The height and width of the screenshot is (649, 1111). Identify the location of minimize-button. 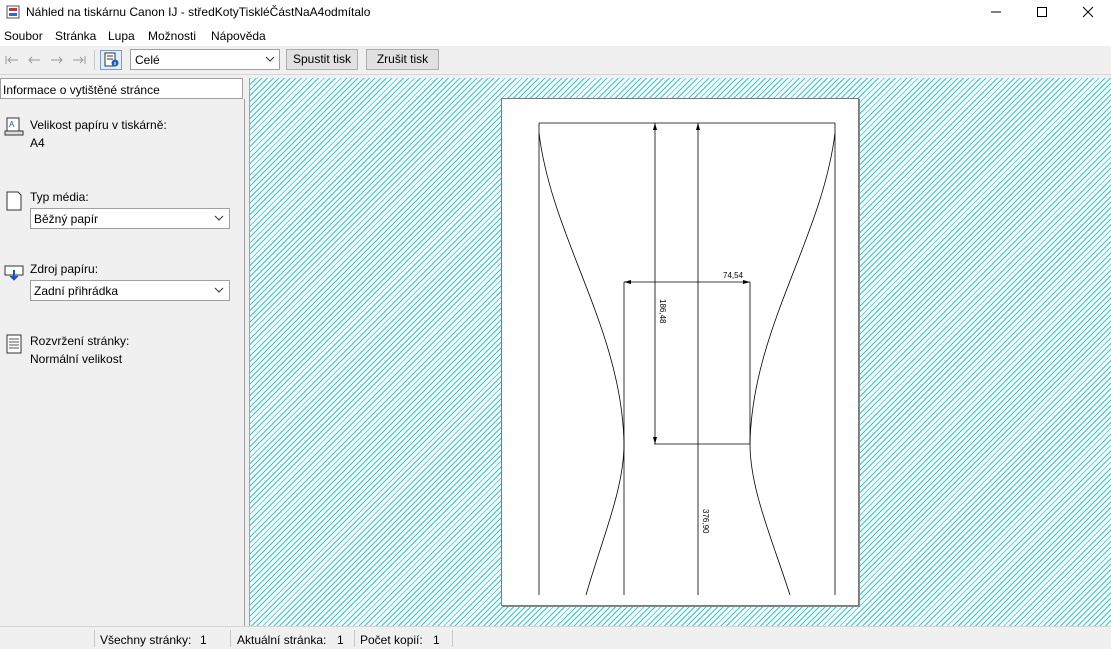
(996, 12).